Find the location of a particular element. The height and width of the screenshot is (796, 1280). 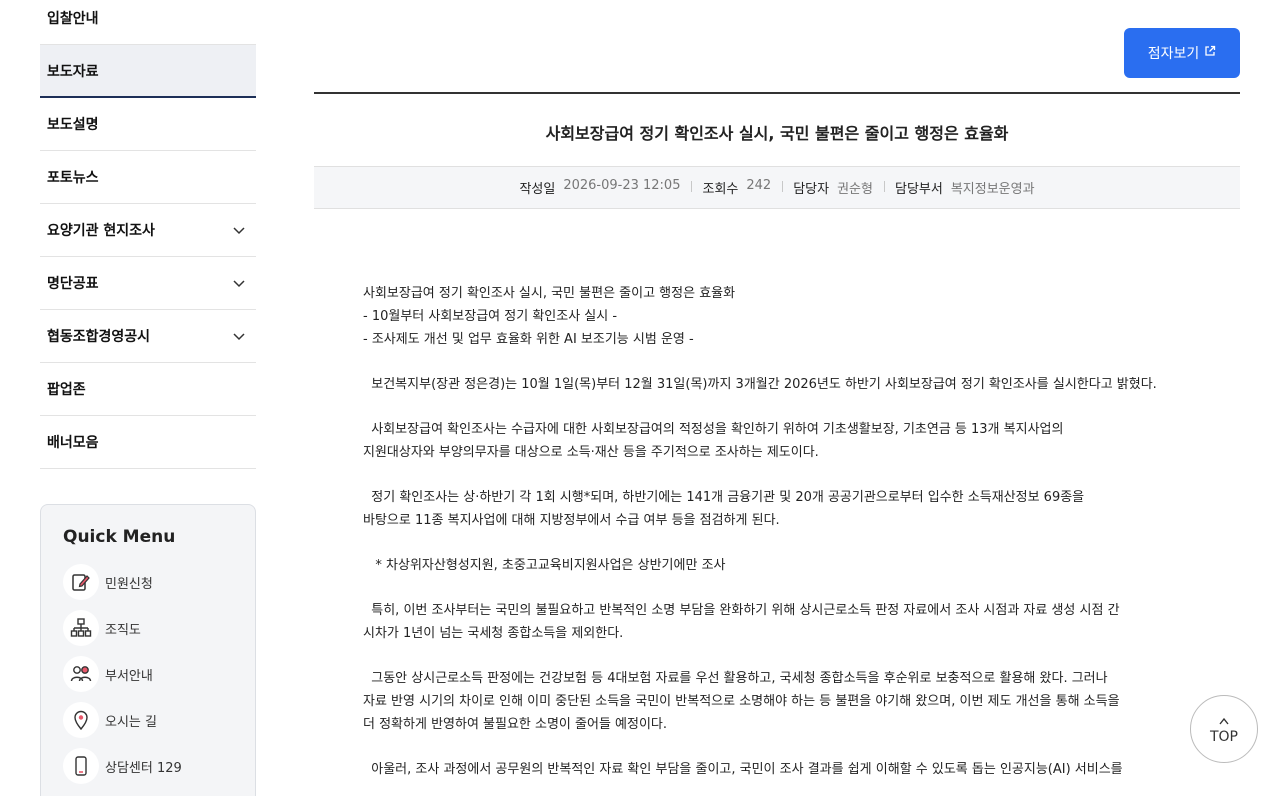

sidebar-item-press-release: 보도자료 is located at coordinates (148, 71).